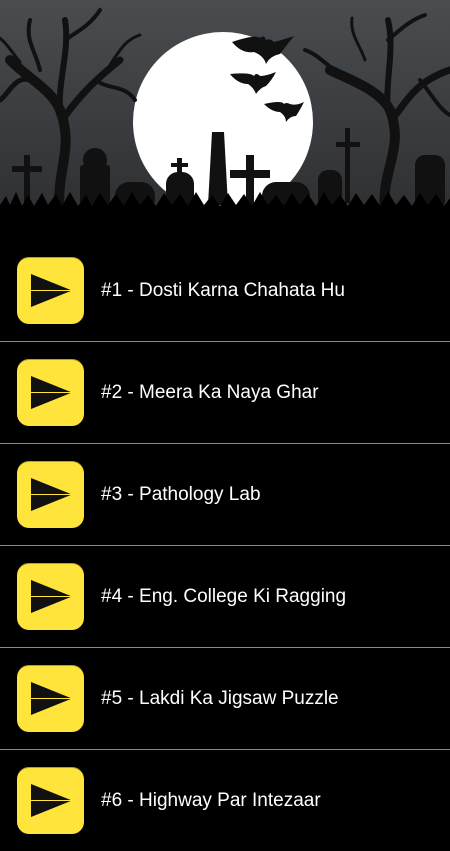 This screenshot has width=450, height=851. I want to click on story-title: #1 - Dosti Karna Chahata Hu, so click(223, 290).